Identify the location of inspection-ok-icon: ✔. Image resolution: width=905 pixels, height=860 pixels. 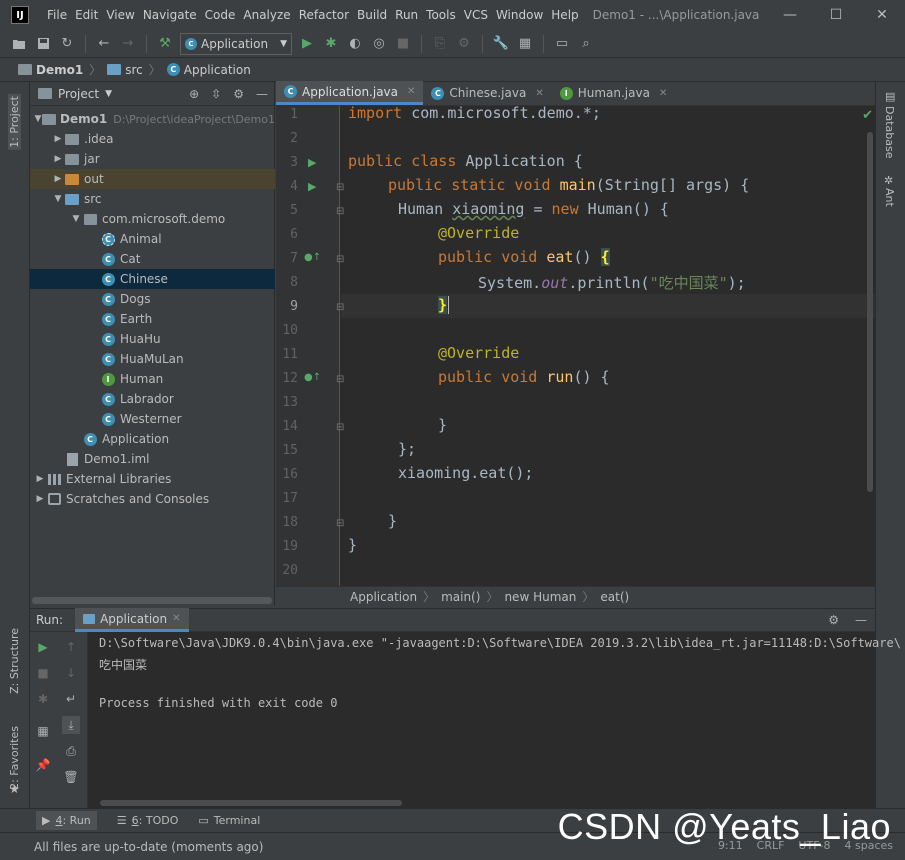
(867, 115).